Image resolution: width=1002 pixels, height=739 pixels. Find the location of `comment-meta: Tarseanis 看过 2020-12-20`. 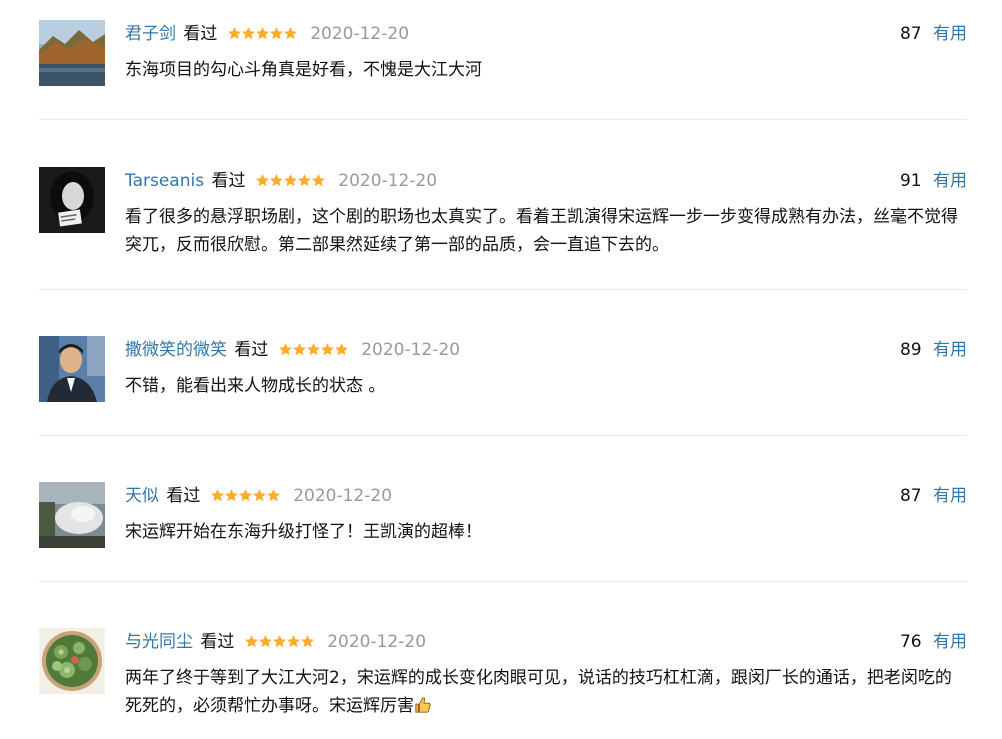

comment-meta: Tarseanis 看过 2020-12-20 is located at coordinates (281, 181).